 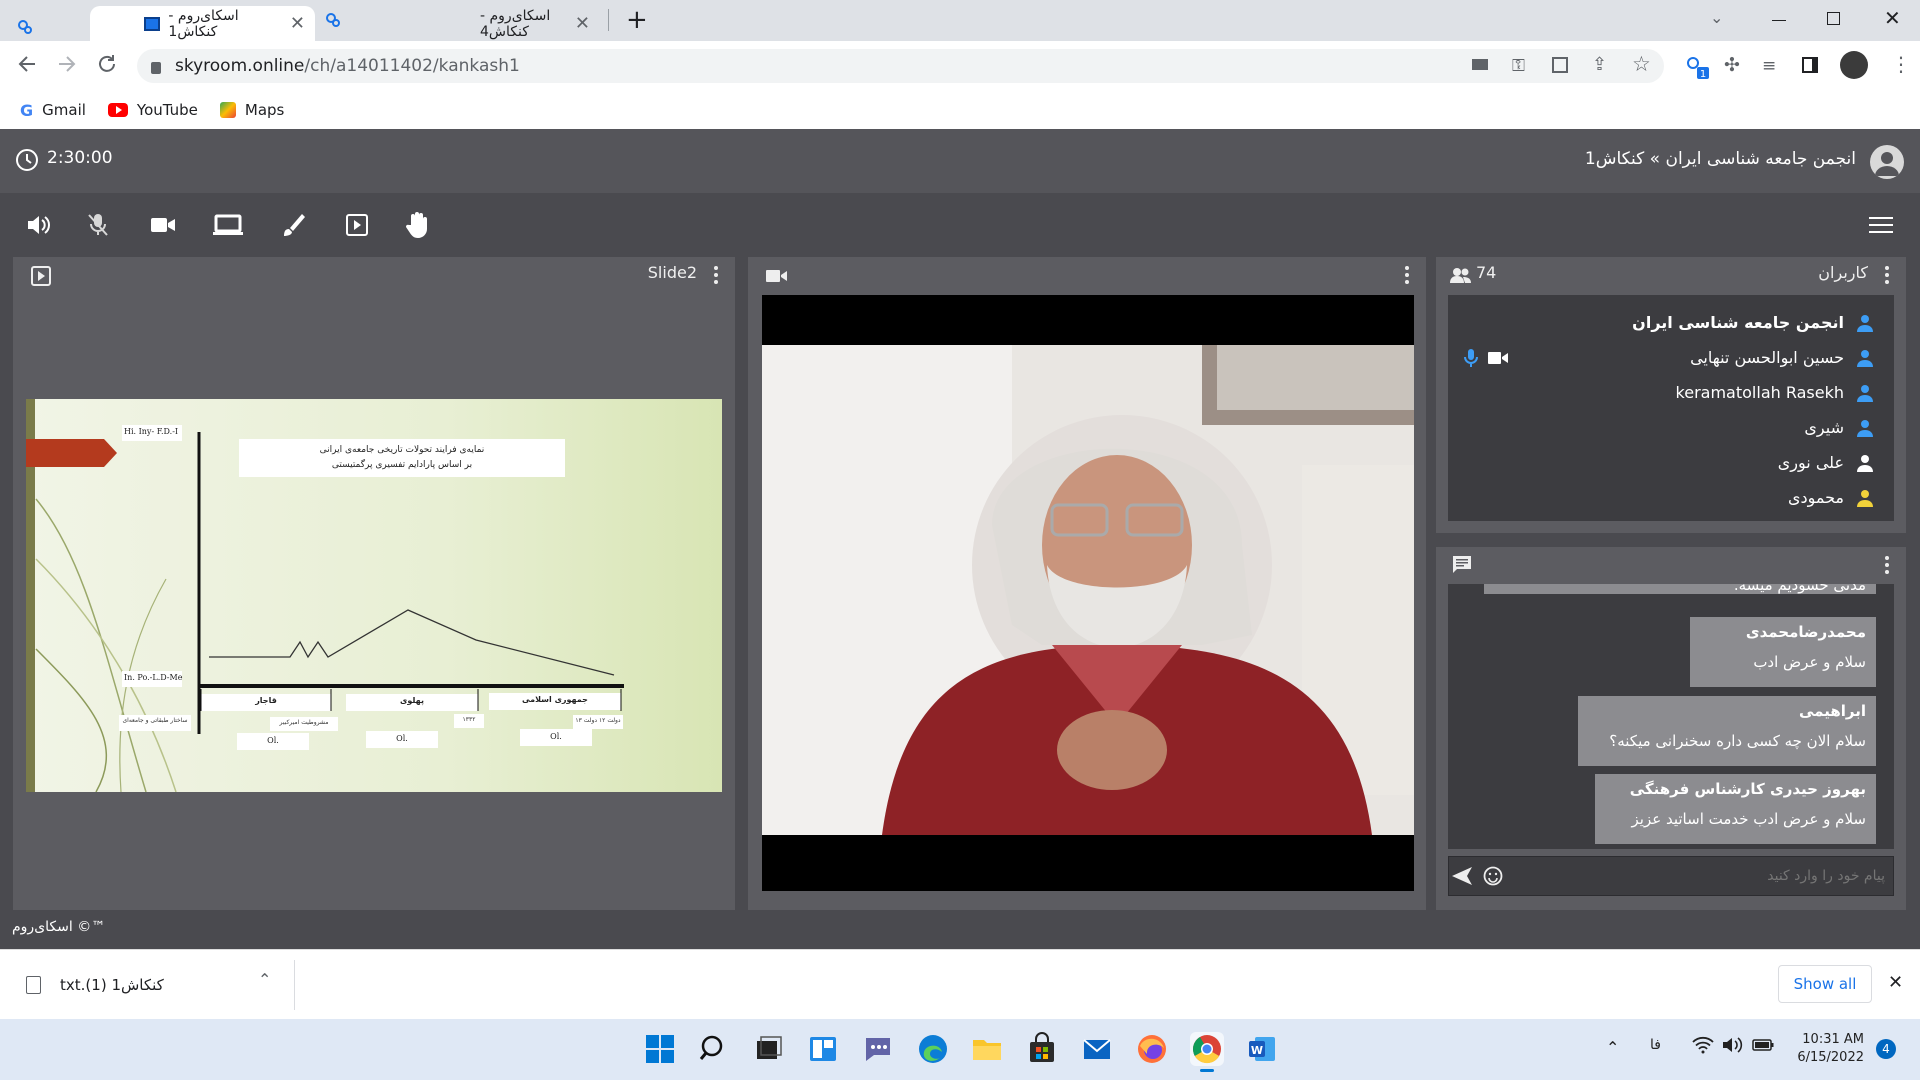 I want to click on user-item: محمودی, so click(x=1661, y=497).